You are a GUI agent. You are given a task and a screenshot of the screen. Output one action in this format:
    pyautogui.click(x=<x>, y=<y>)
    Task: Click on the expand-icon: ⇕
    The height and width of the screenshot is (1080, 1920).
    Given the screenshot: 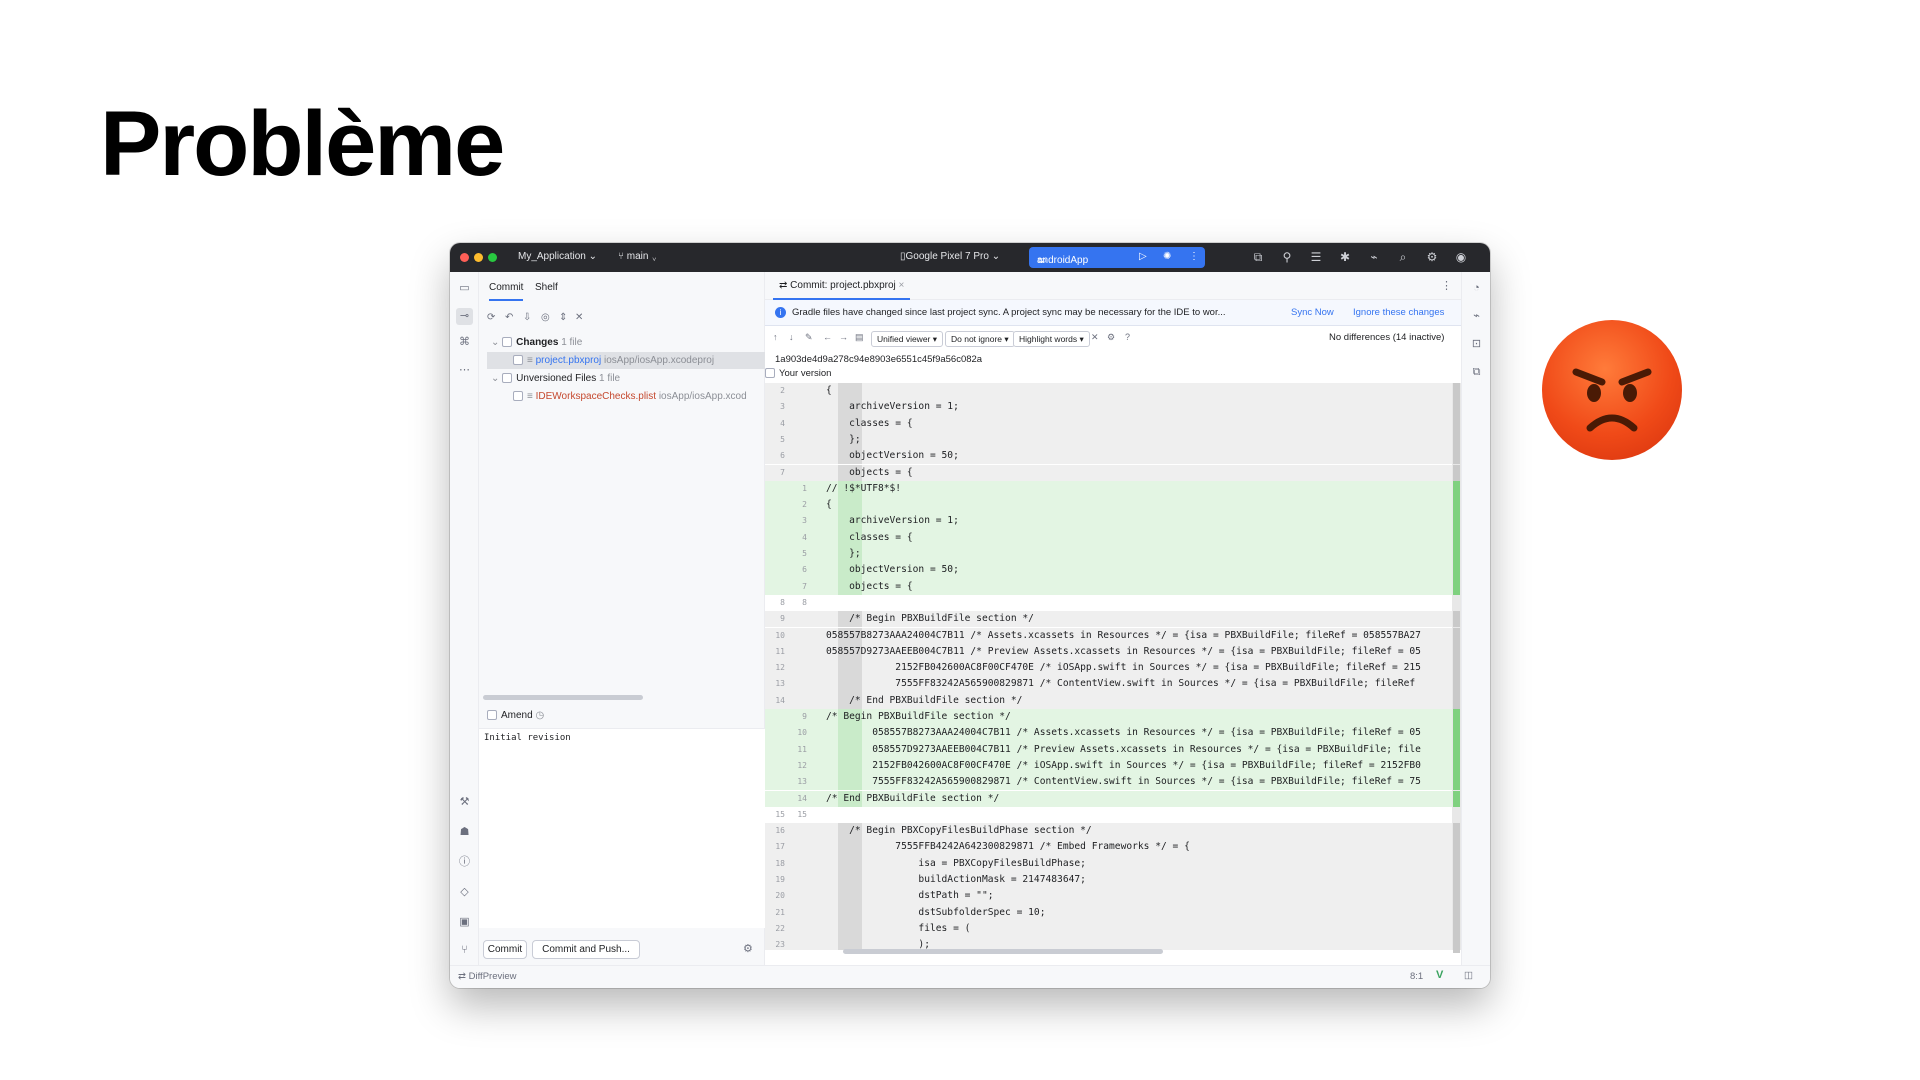 What is the action you would take?
    pyautogui.click(x=563, y=317)
    